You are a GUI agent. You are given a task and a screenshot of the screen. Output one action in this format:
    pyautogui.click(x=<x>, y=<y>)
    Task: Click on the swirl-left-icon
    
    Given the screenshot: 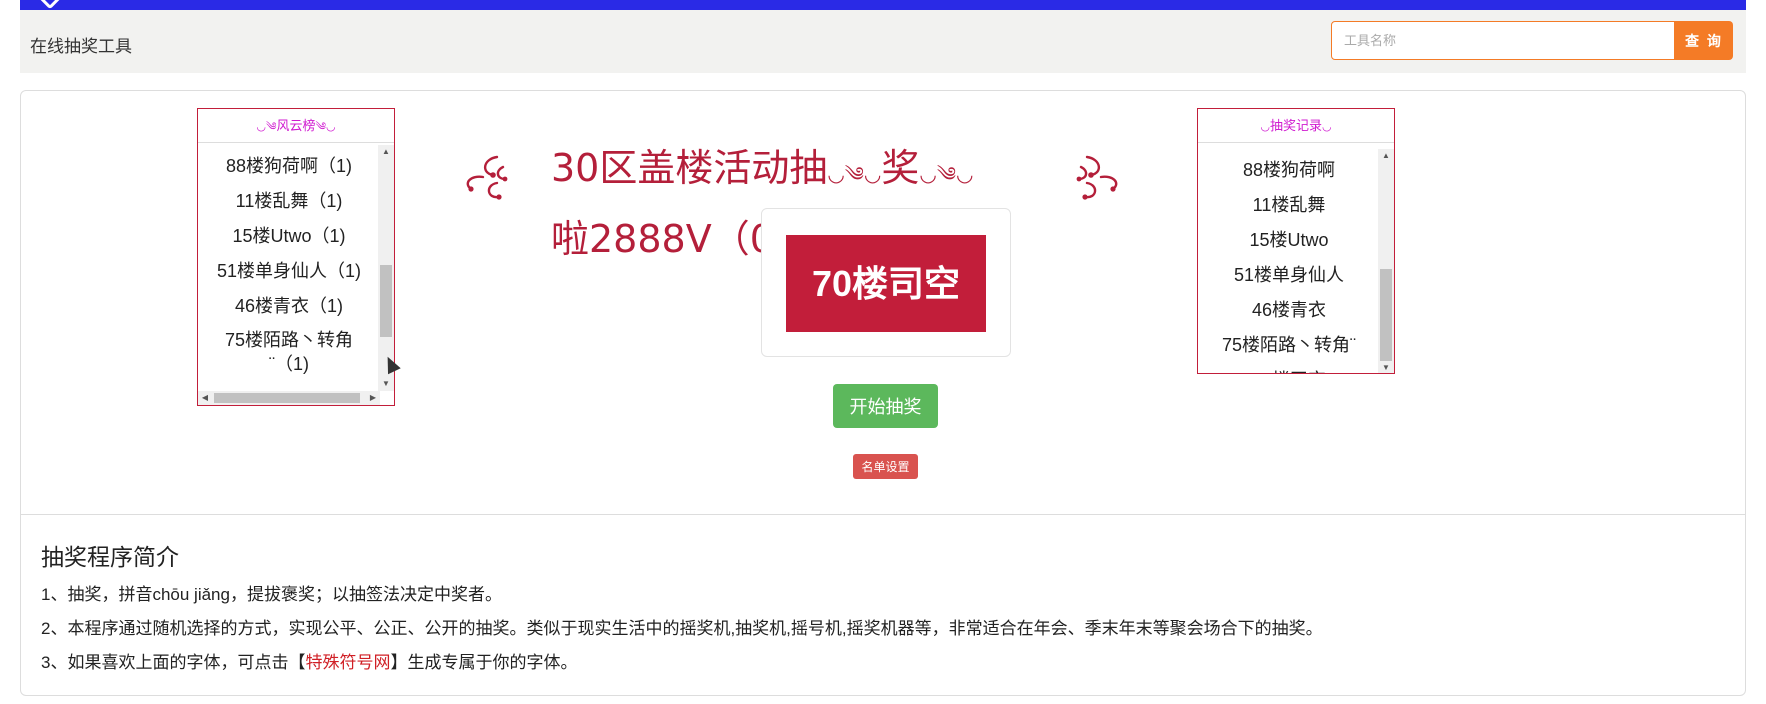 What is the action you would take?
    pyautogui.click(x=487, y=177)
    